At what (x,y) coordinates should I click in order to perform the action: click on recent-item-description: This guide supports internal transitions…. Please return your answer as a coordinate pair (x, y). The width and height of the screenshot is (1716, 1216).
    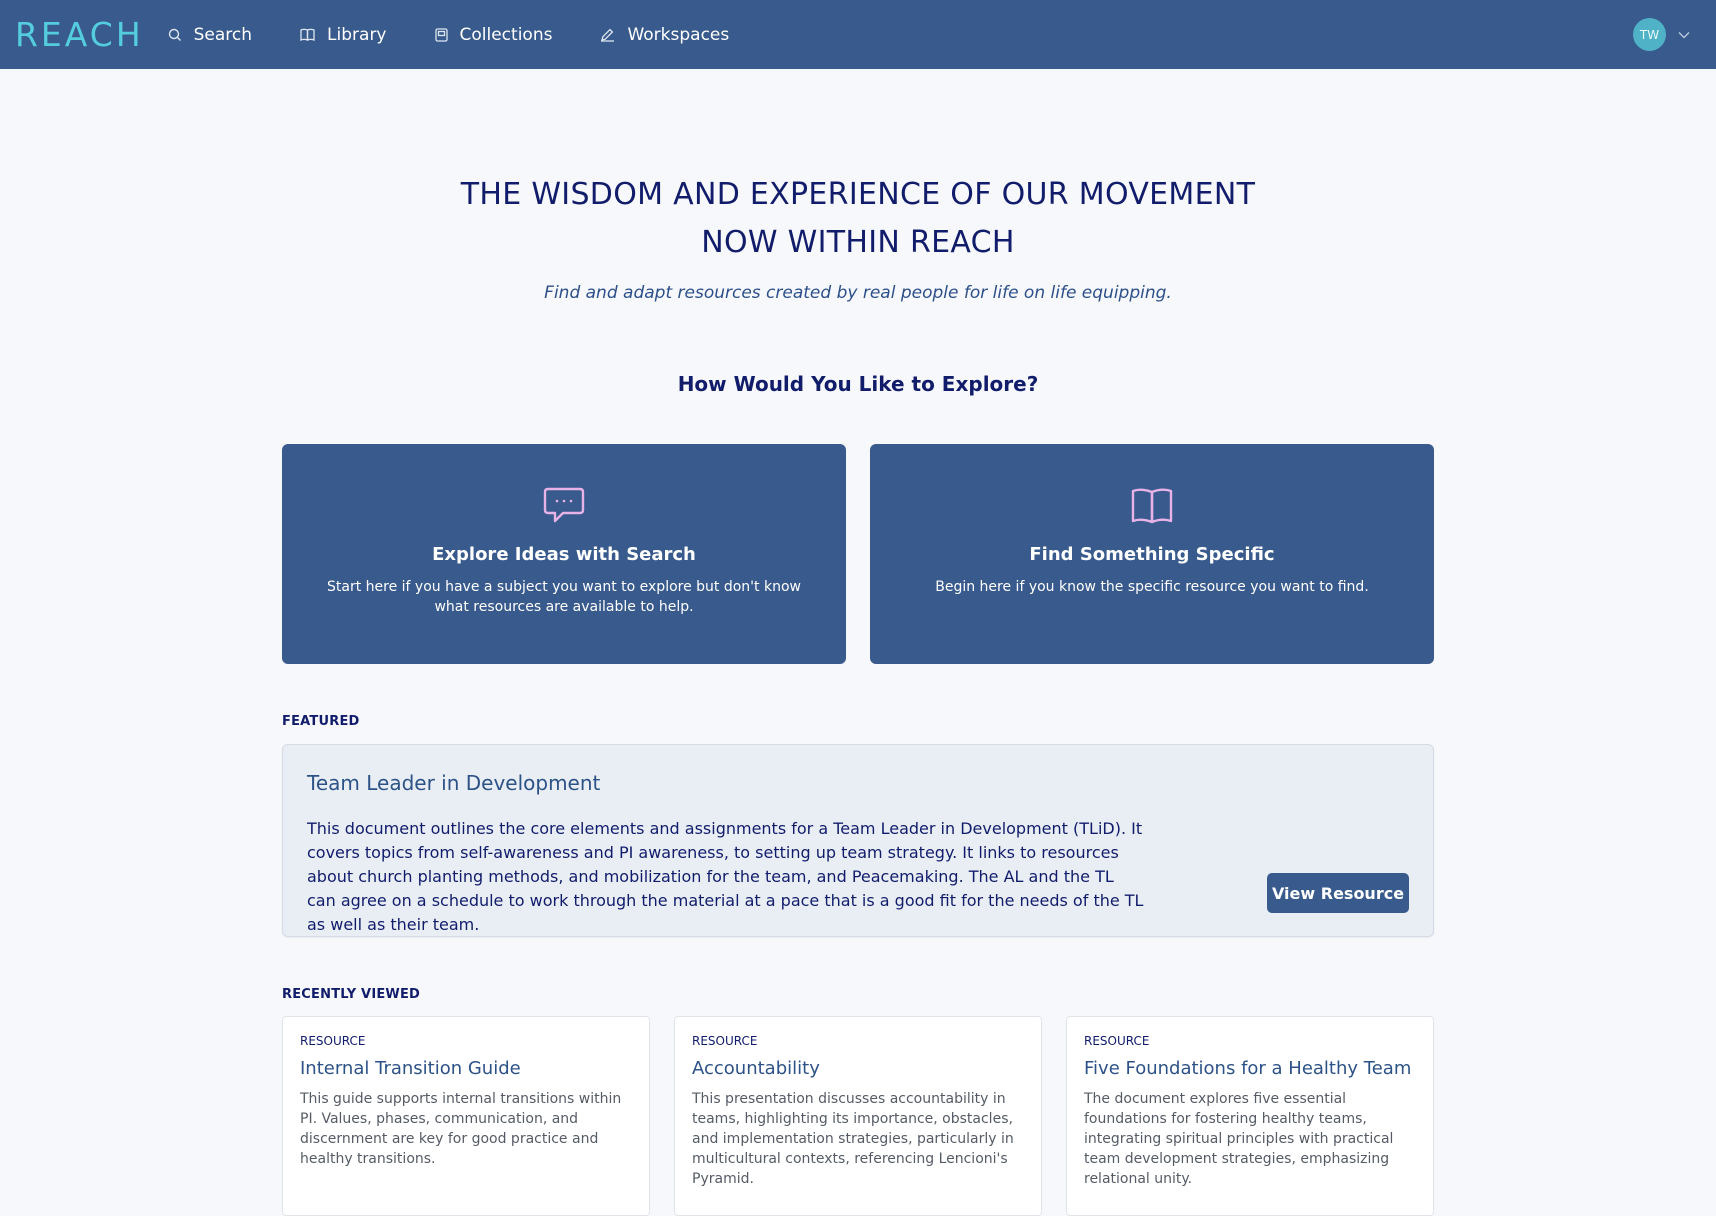
    Looking at the image, I should click on (461, 1129).